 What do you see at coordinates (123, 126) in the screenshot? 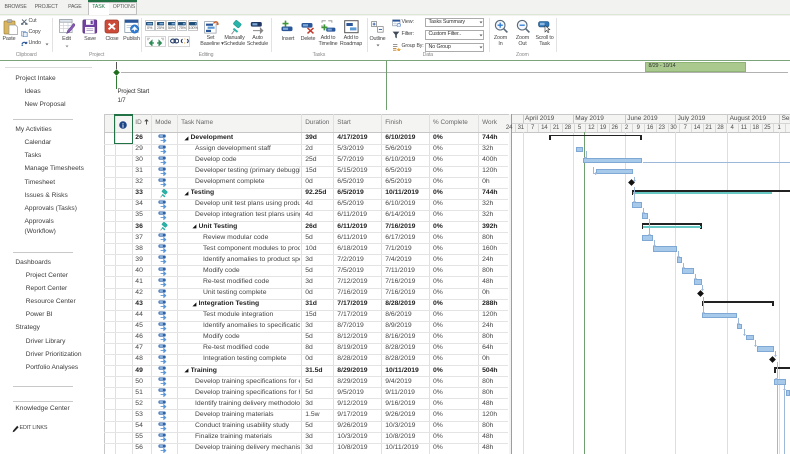
I see `svg-text: i` at bounding box center [123, 126].